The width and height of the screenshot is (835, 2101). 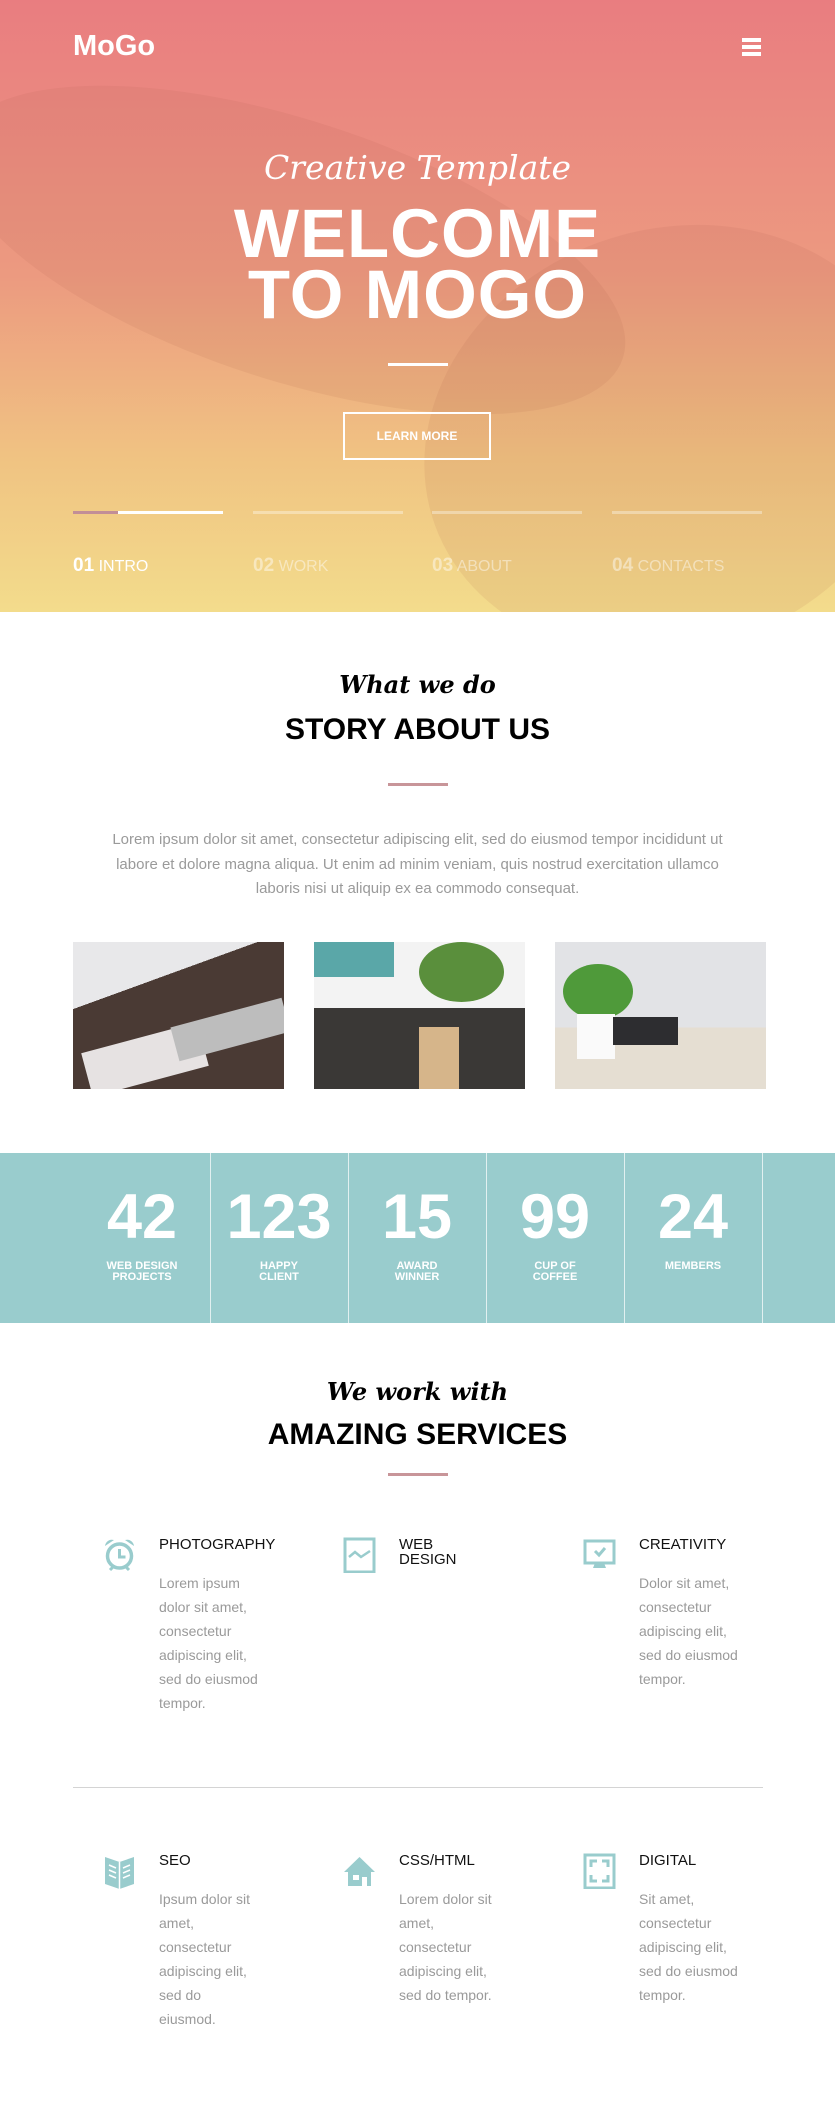 What do you see at coordinates (359, 1555) in the screenshot?
I see `chart-line-icon` at bounding box center [359, 1555].